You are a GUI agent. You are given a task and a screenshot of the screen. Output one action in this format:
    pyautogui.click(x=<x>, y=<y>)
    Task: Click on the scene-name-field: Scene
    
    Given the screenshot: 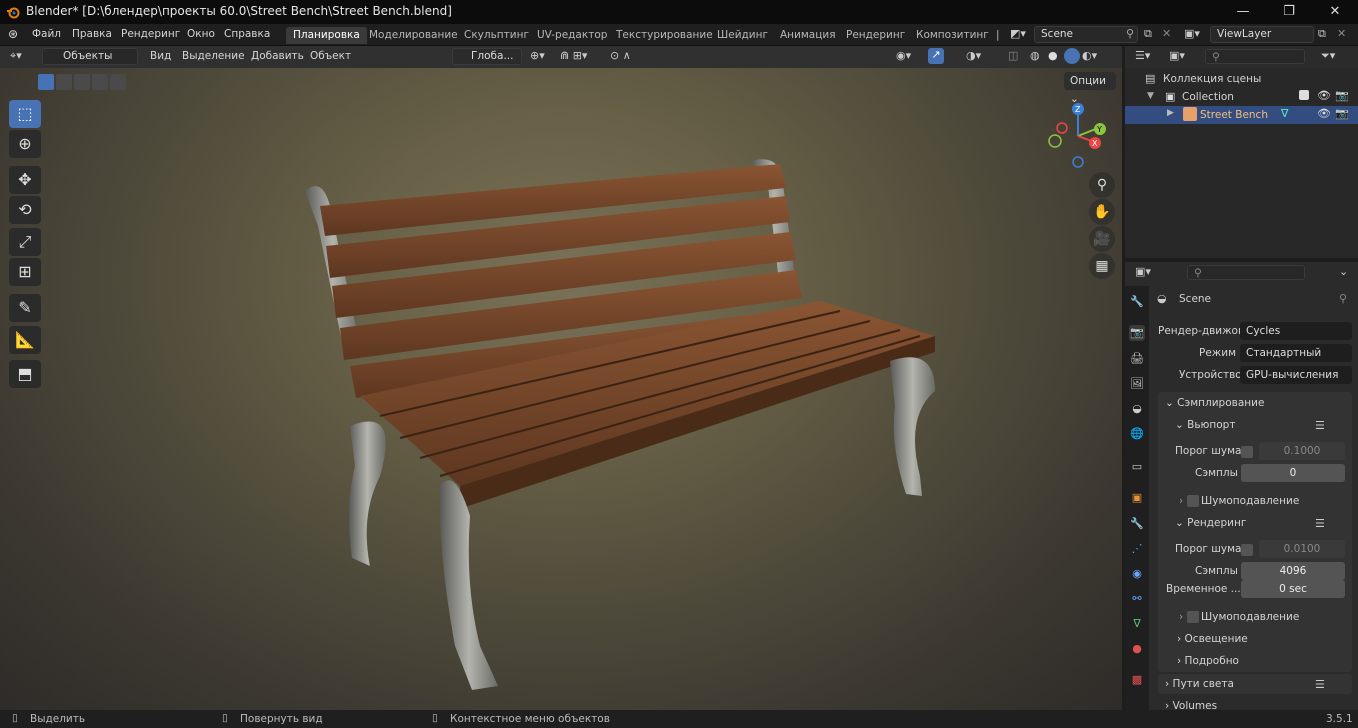 What is the action you would take?
    pyautogui.click(x=1086, y=34)
    